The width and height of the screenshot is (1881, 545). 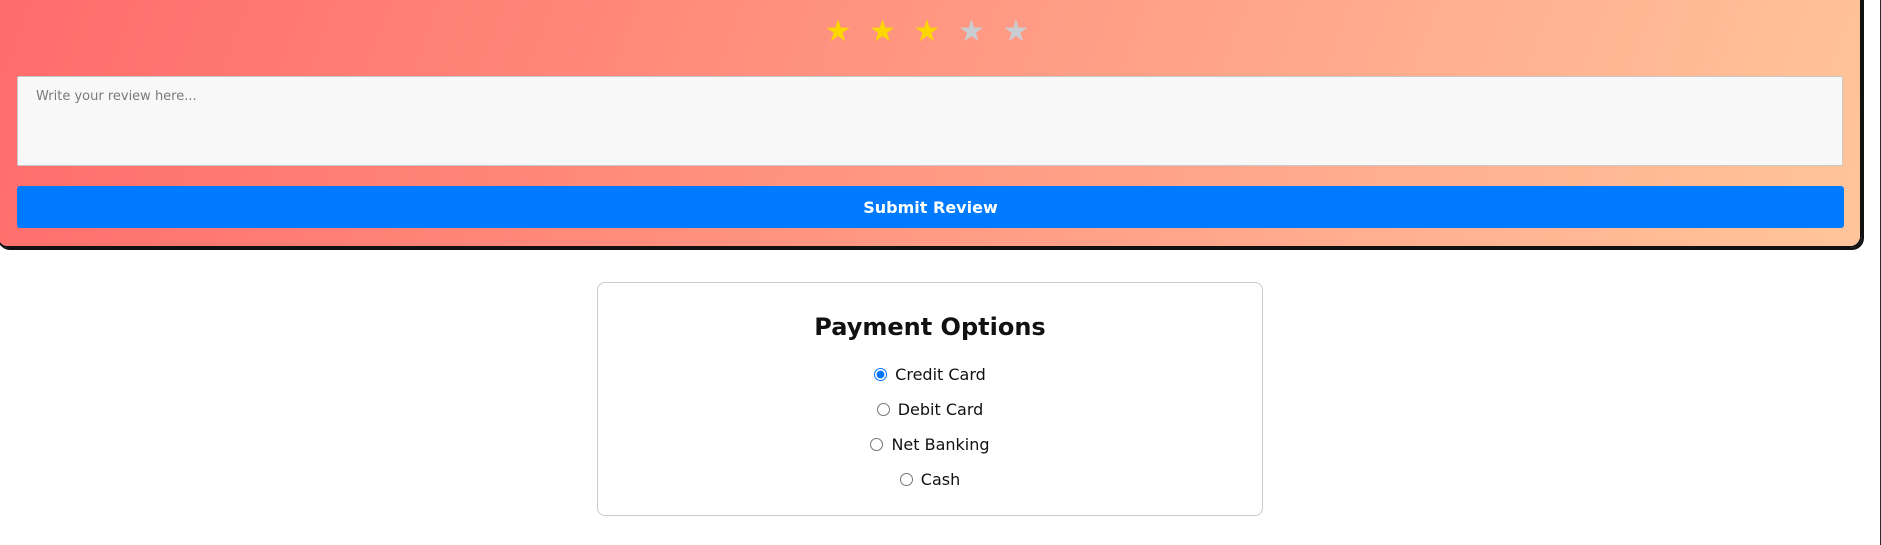 I want to click on star-rating: ★ ★ ★ ★ ★, so click(x=930, y=32).